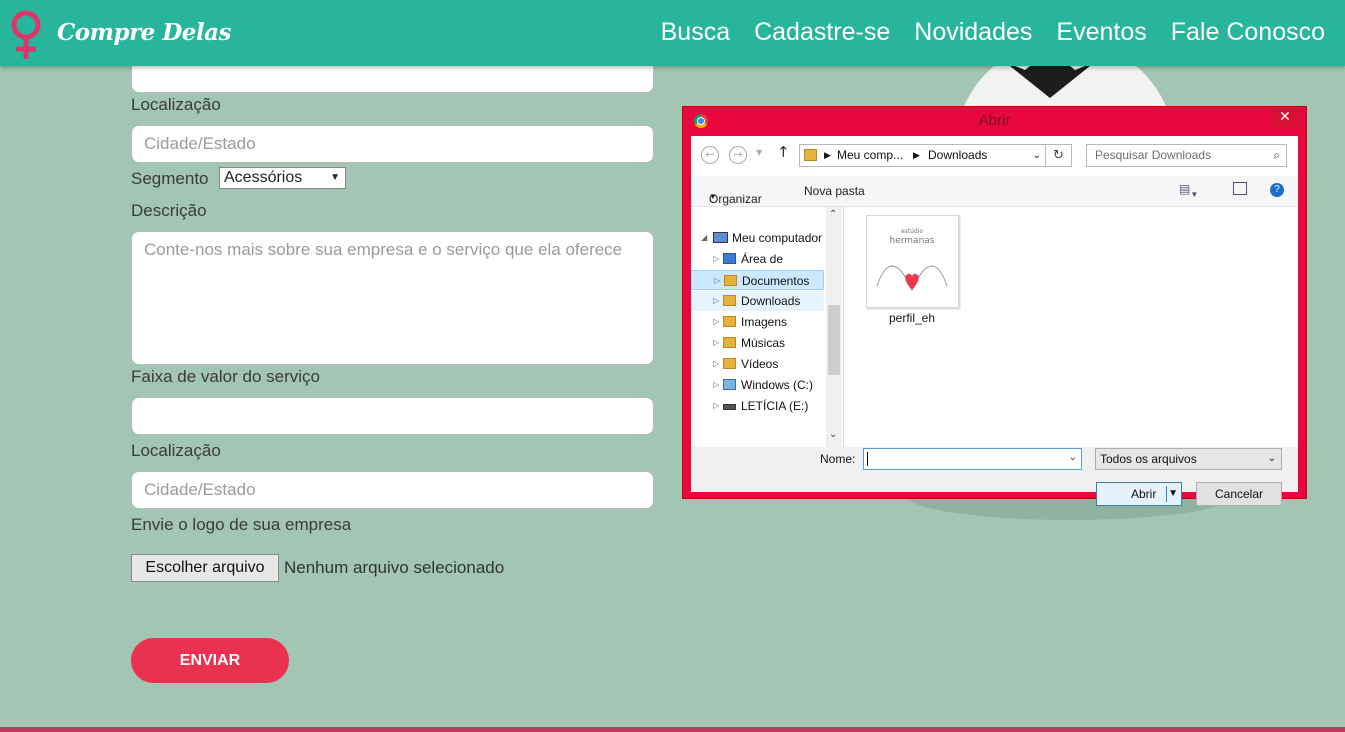  I want to click on segment-label: Segmento, so click(170, 178).